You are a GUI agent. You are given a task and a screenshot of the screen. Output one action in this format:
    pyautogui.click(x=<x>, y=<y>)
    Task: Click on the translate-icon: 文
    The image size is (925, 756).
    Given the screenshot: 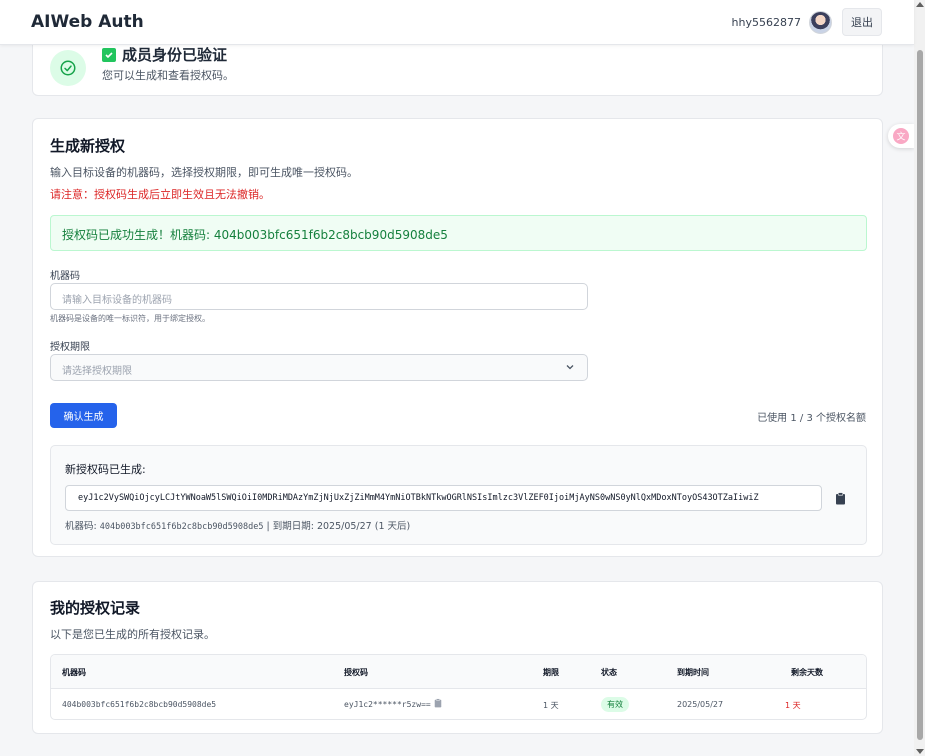 What is the action you would take?
    pyautogui.click(x=901, y=136)
    